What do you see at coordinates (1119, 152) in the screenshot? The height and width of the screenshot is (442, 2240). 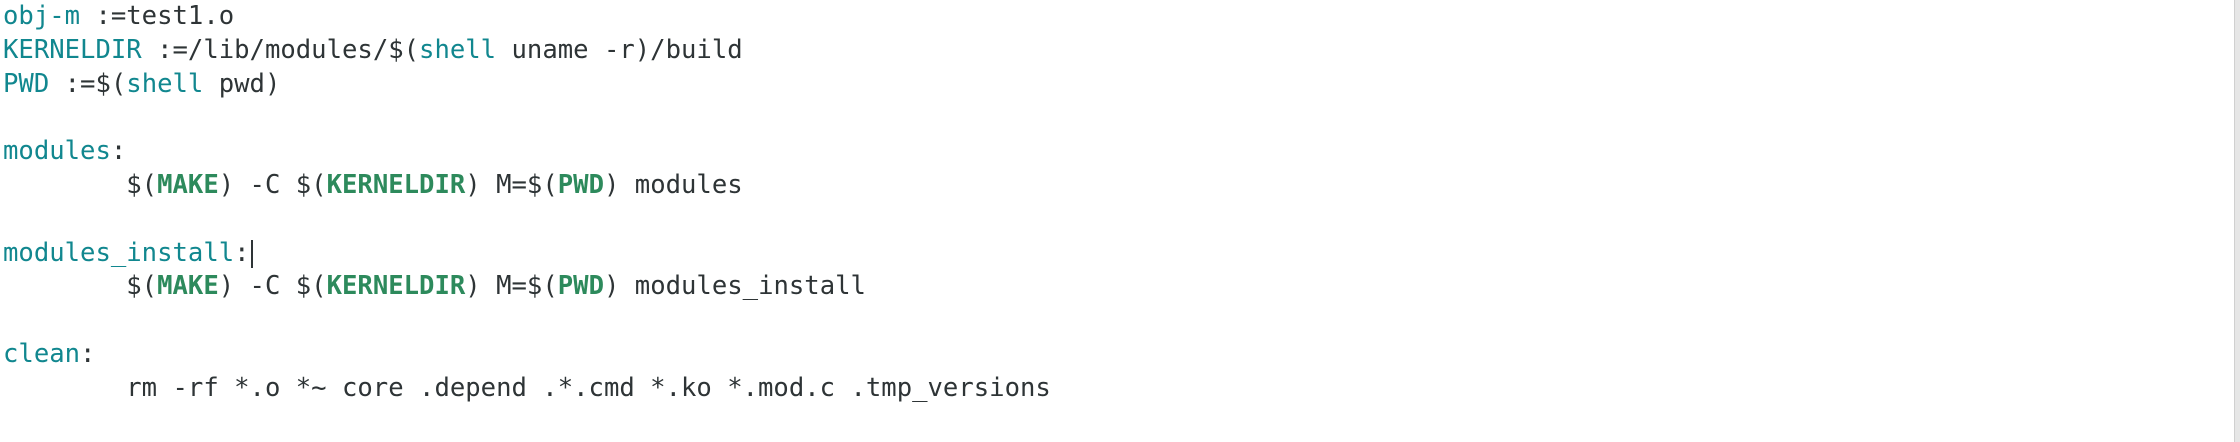 I see `code-line: modules:` at bounding box center [1119, 152].